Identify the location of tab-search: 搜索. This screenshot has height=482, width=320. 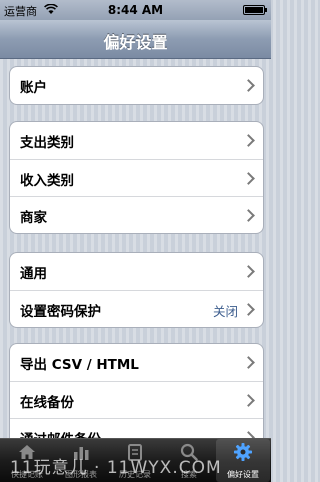
(189, 460).